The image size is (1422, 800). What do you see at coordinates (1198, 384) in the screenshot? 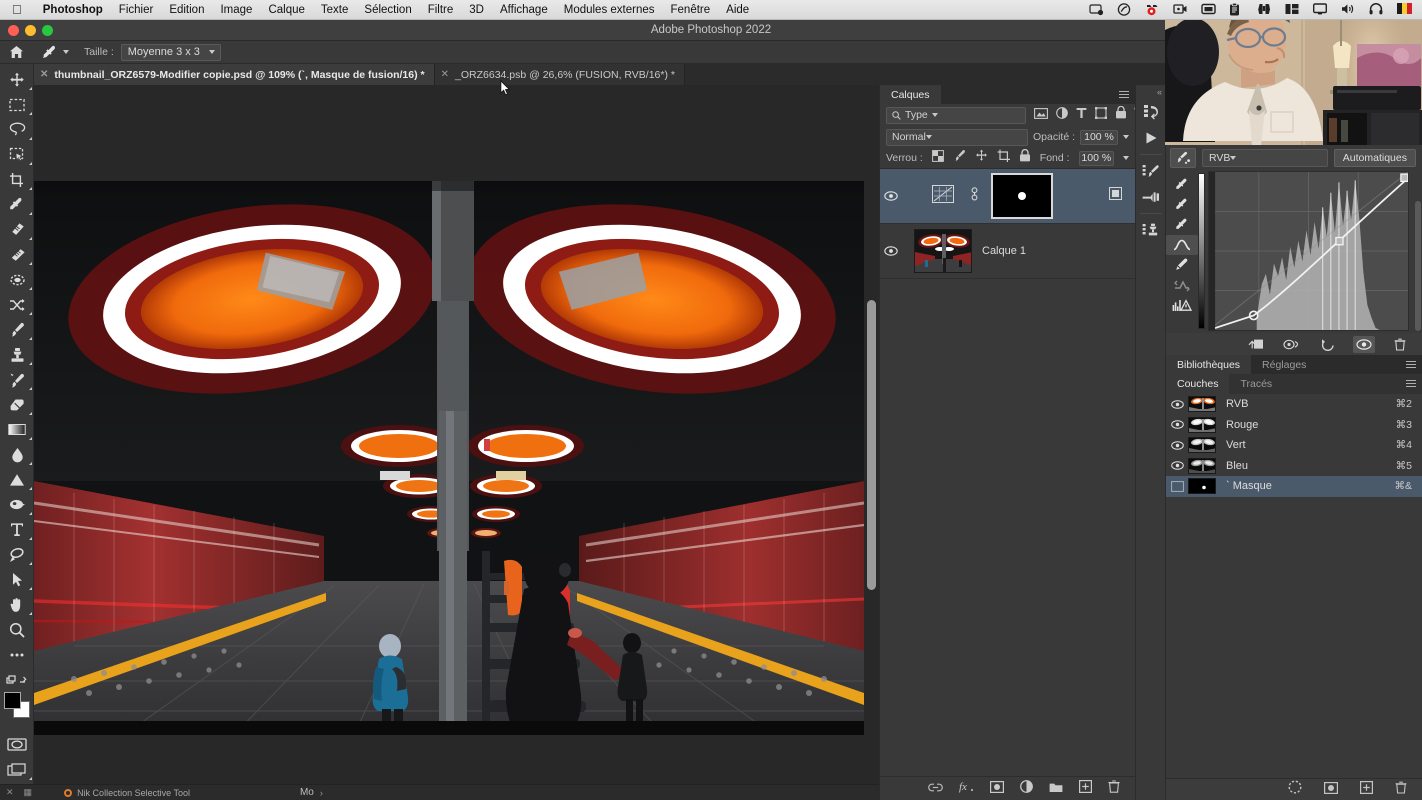
I see `tab-couches: Couches` at bounding box center [1198, 384].